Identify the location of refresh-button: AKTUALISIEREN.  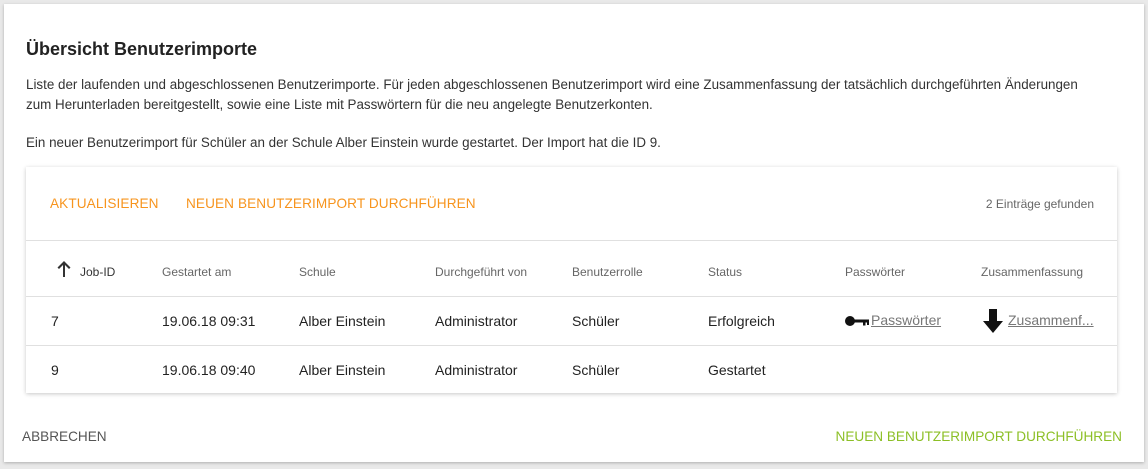
(104, 203).